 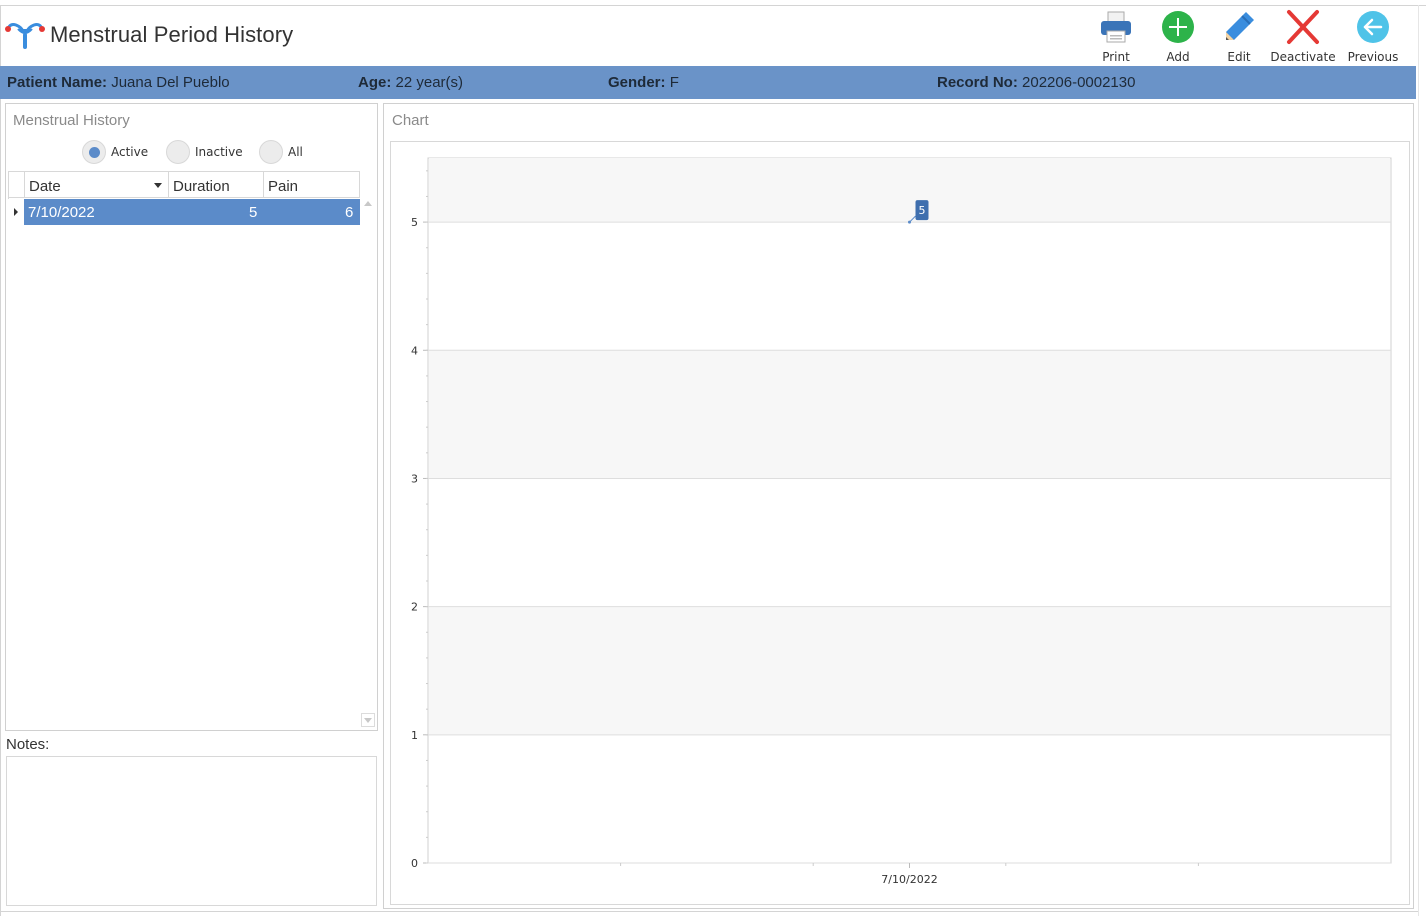 I want to click on notes-field, so click(x=191, y=831).